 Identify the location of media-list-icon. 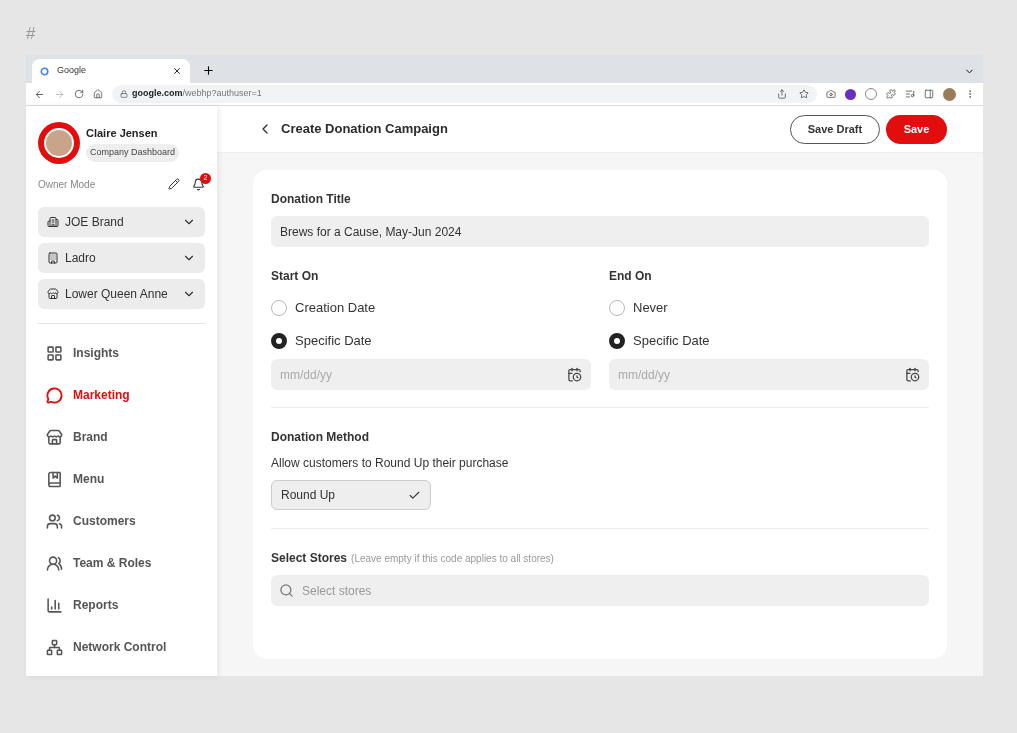
(910, 94).